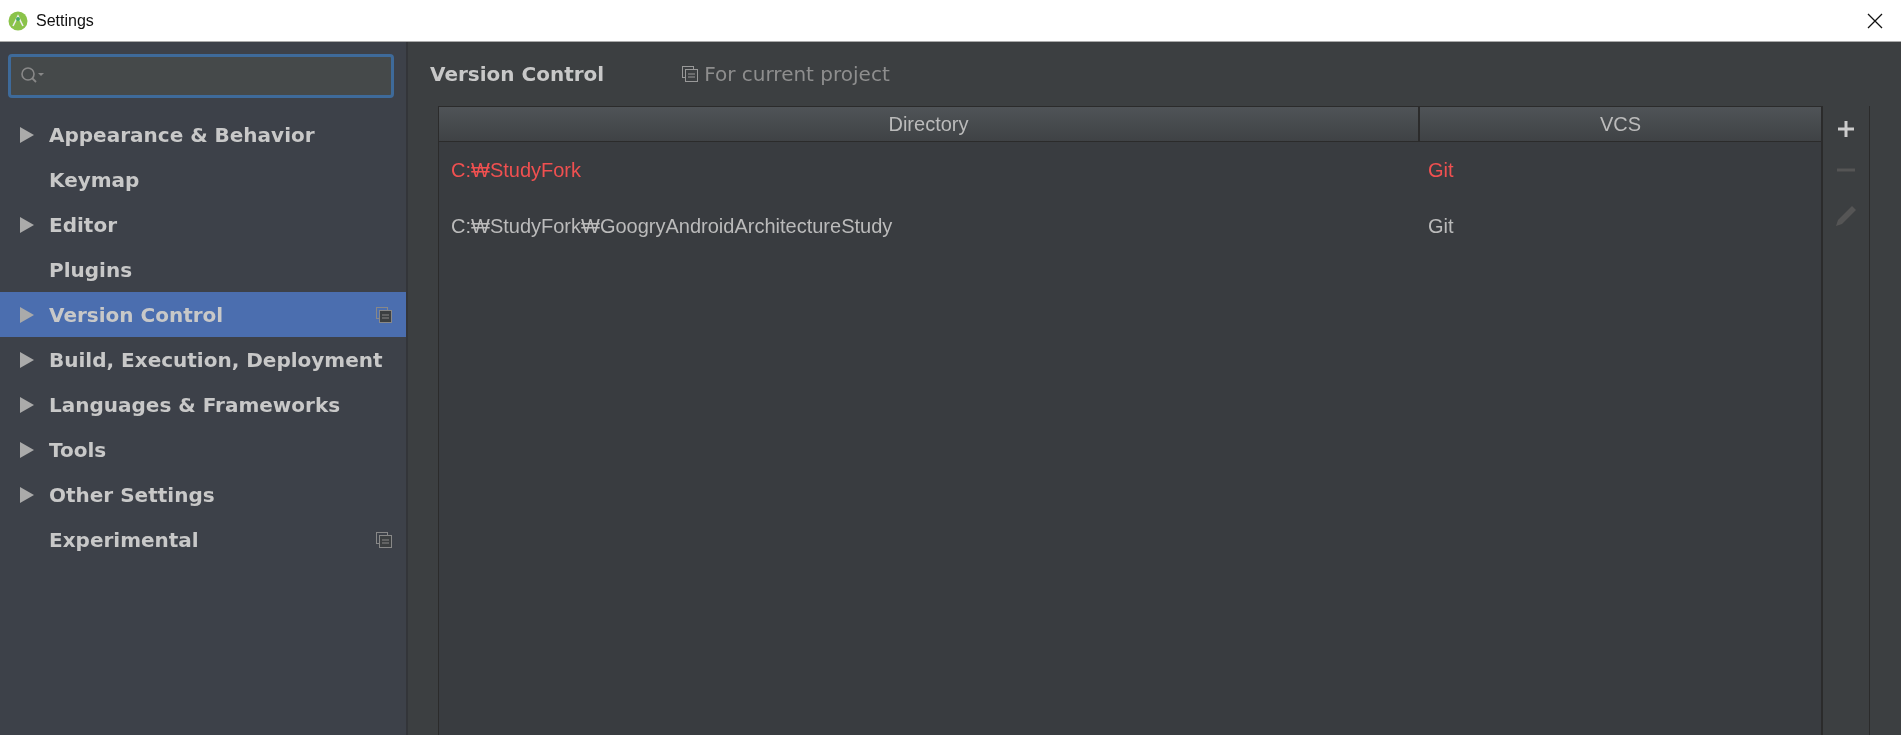 The image size is (1901, 735). What do you see at coordinates (517, 74) in the screenshot?
I see `panel-title: Version Control` at bounding box center [517, 74].